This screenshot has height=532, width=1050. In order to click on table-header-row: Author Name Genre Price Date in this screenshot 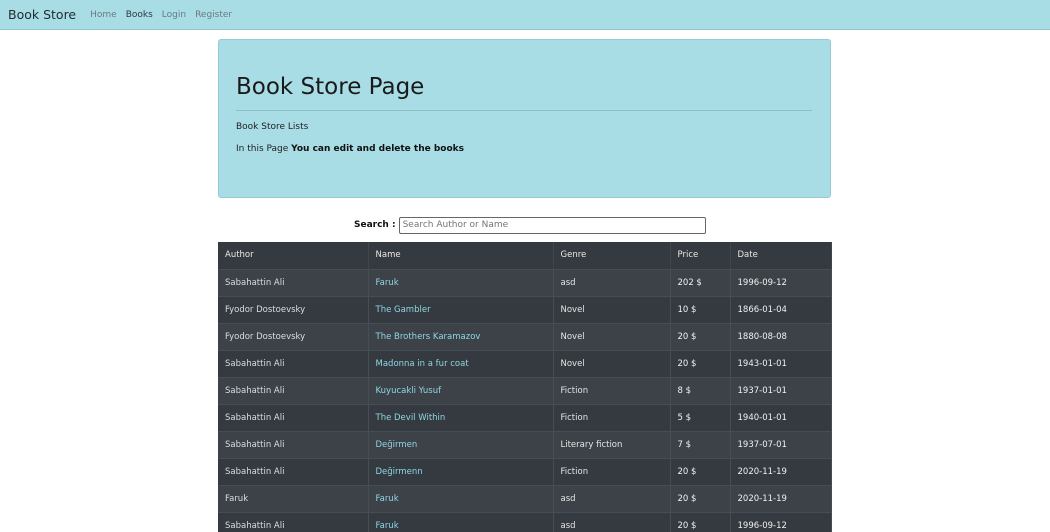, I will do `click(525, 255)`.